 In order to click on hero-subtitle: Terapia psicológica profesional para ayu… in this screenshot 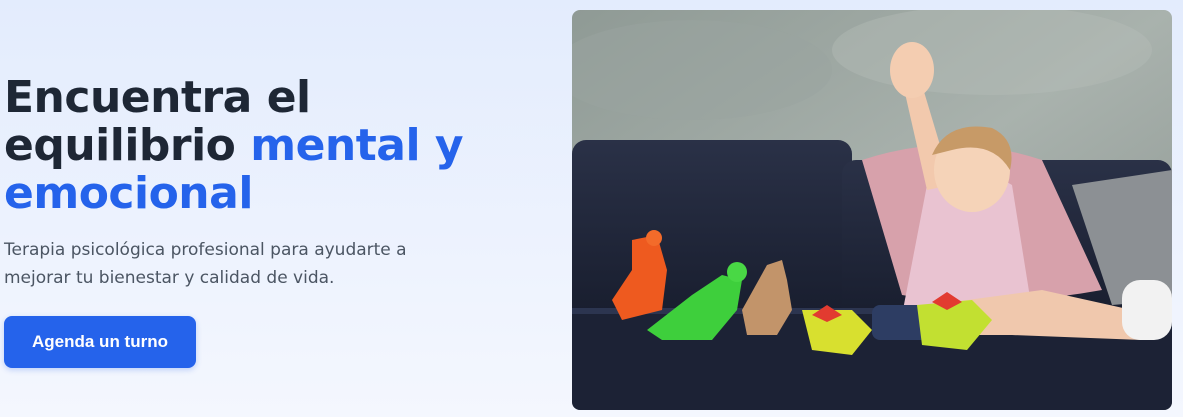, I will do `click(205, 264)`.